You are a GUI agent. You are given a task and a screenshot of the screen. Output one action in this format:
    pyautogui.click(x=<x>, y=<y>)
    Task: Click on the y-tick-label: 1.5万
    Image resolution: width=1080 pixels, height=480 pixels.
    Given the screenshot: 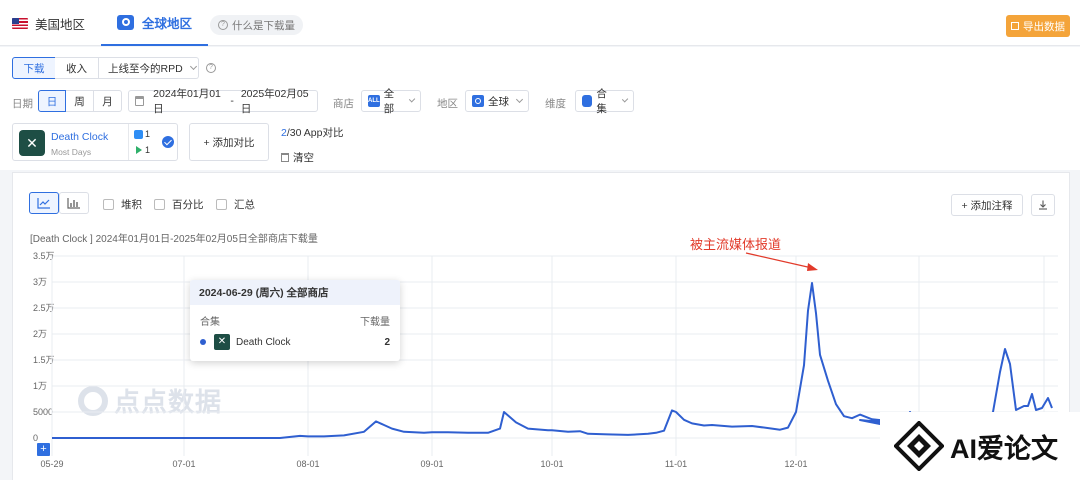 What is the action you would take?
    pyautogui.click(x=44, y=360)
    